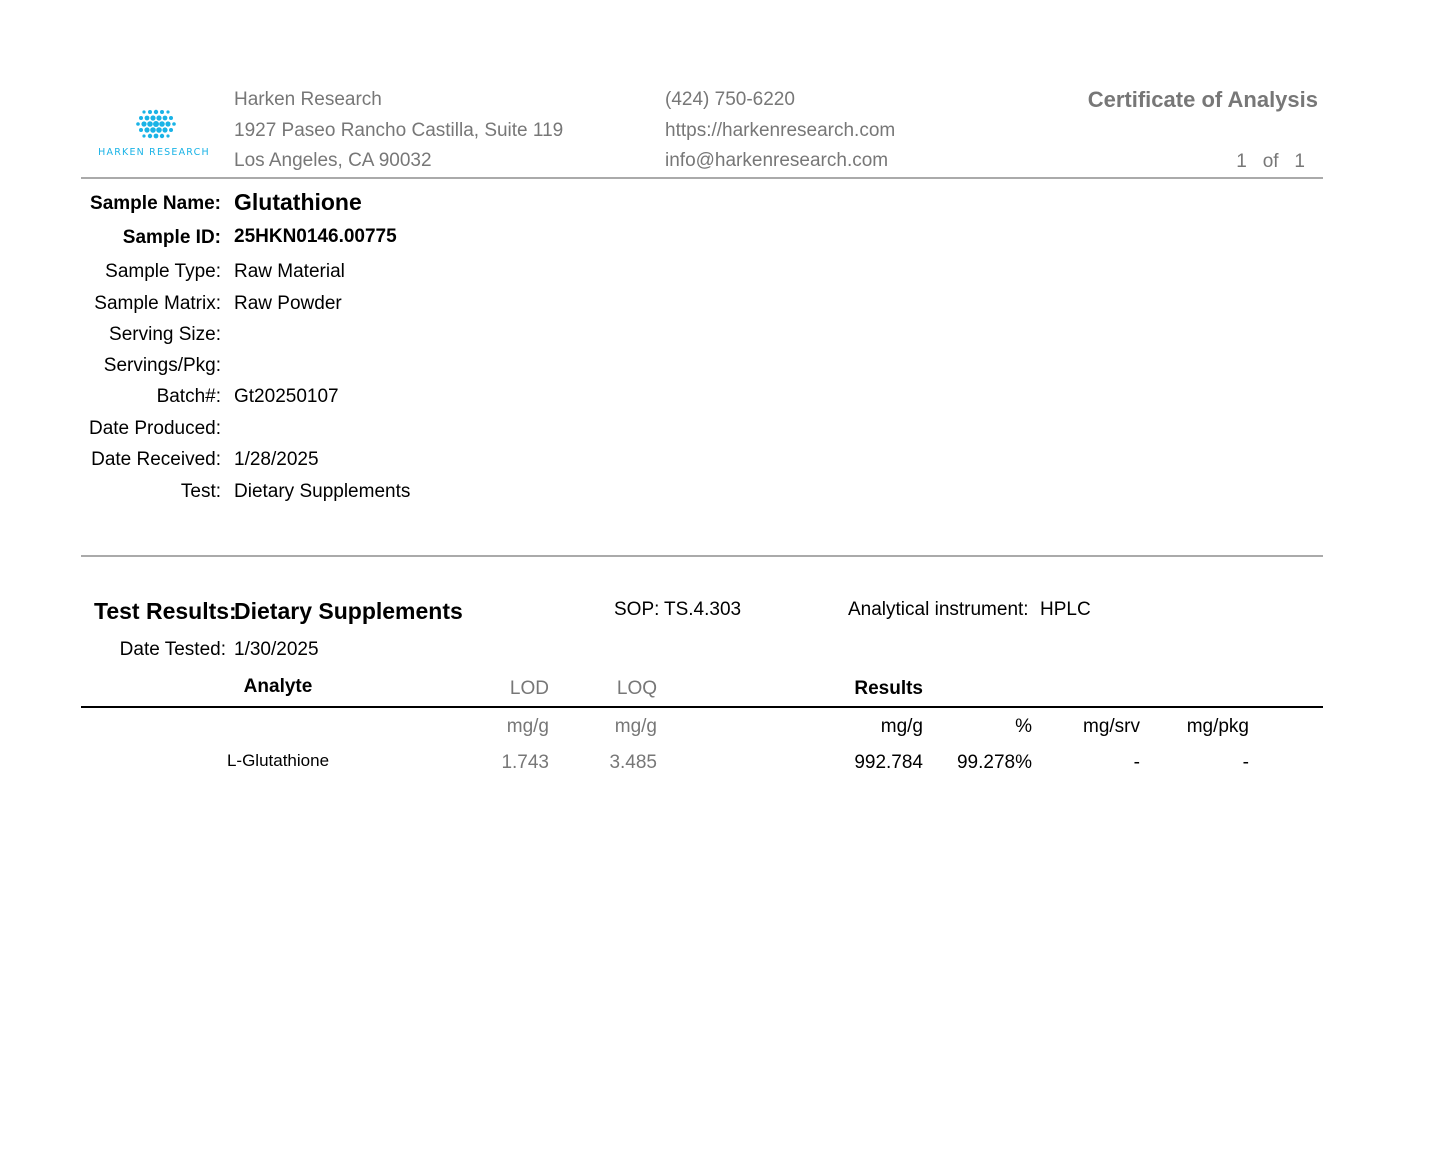 The image size is (1445, 1152). Describe the element at coordinates (633, 762) in the screenshot. I see `loq-value: 3.485` at that location.